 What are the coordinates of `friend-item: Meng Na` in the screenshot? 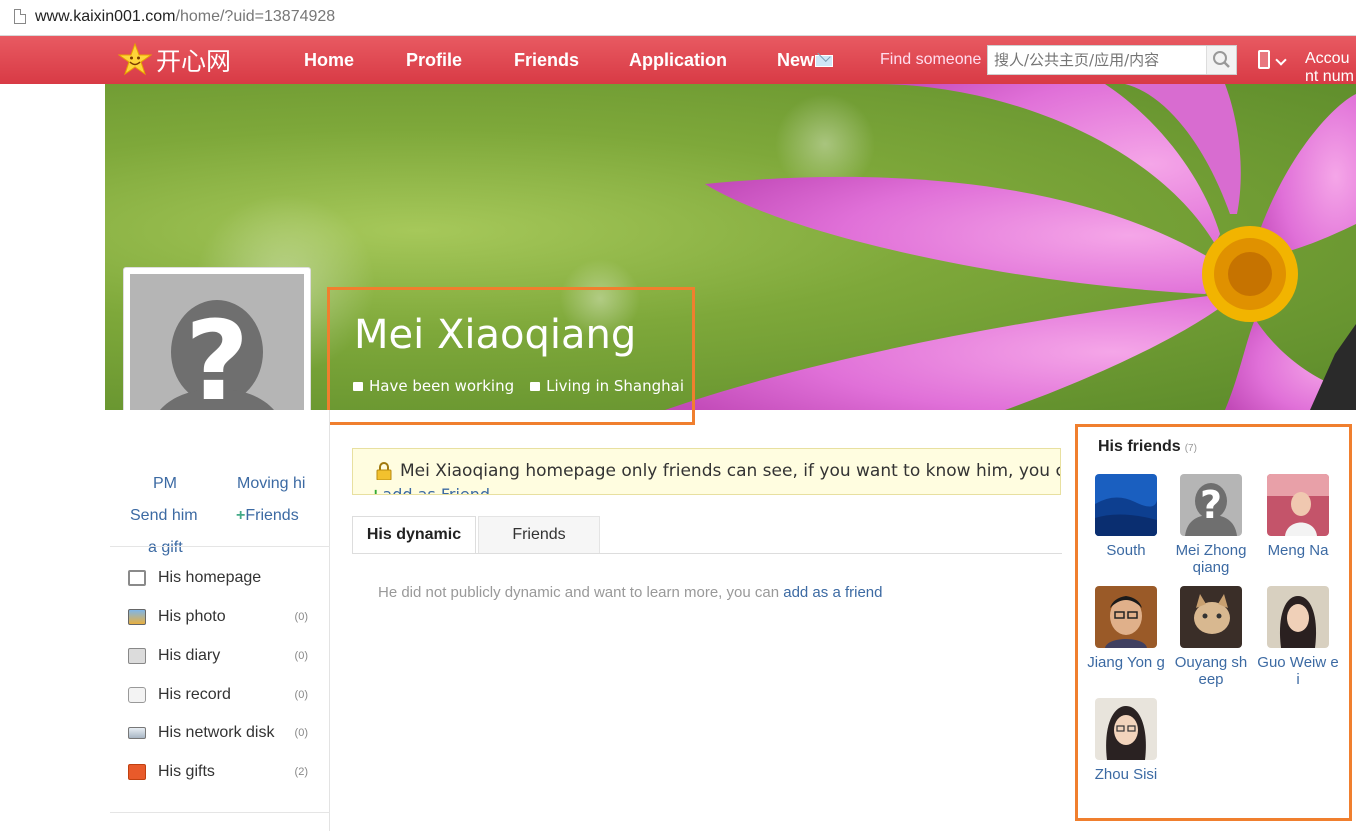 It's located at (1298, 516).